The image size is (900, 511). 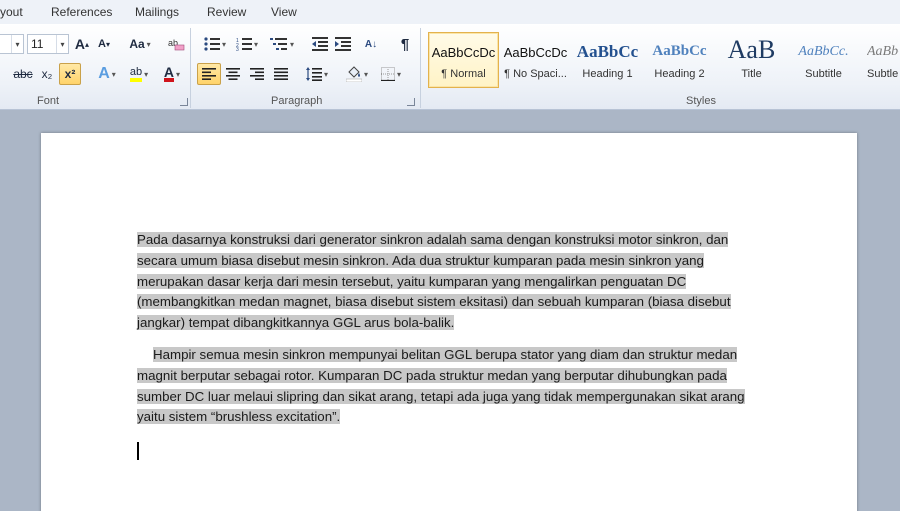 I want to click on text-highlight-button: ab, so click(x=139, y=74).